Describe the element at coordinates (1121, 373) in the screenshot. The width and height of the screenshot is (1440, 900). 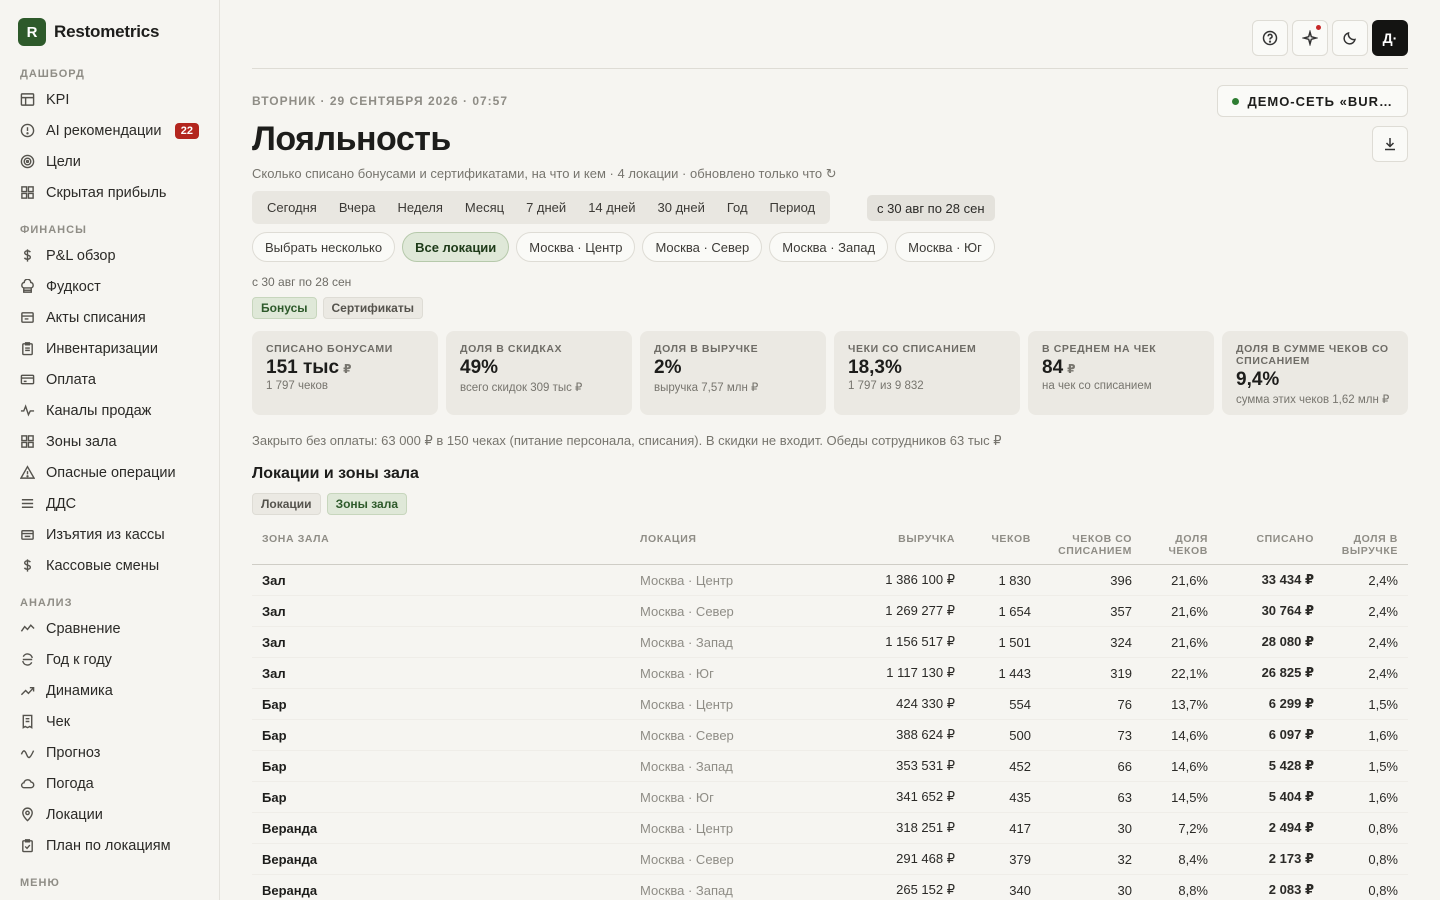
I see `kpi-card: В СРЕДНЕМ НА ЧЕК 84 ₽ на чек со списанием` at that location.